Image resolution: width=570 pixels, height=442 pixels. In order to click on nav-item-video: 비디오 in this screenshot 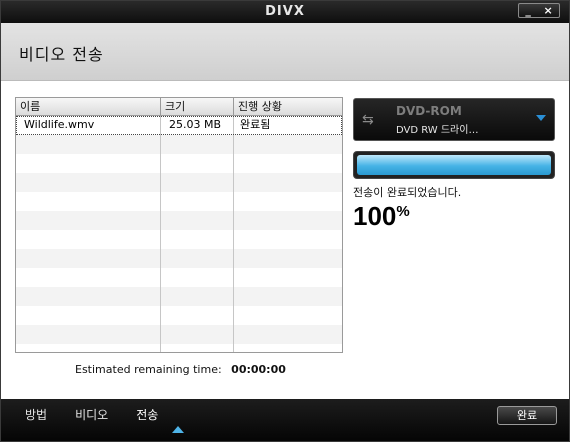, I will do `click(91, 414)`.